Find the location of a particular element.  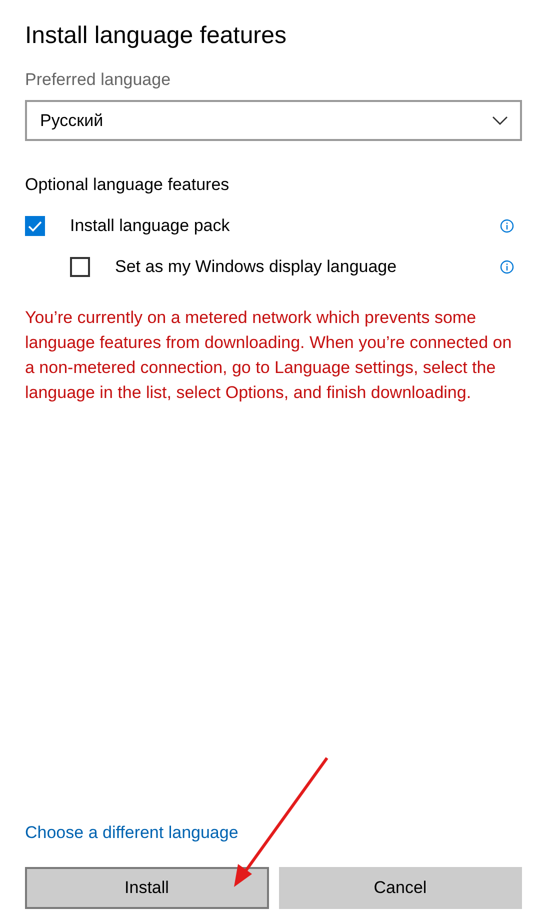

choose-language-link: Choose a different language is located at coordinates (131, 833).